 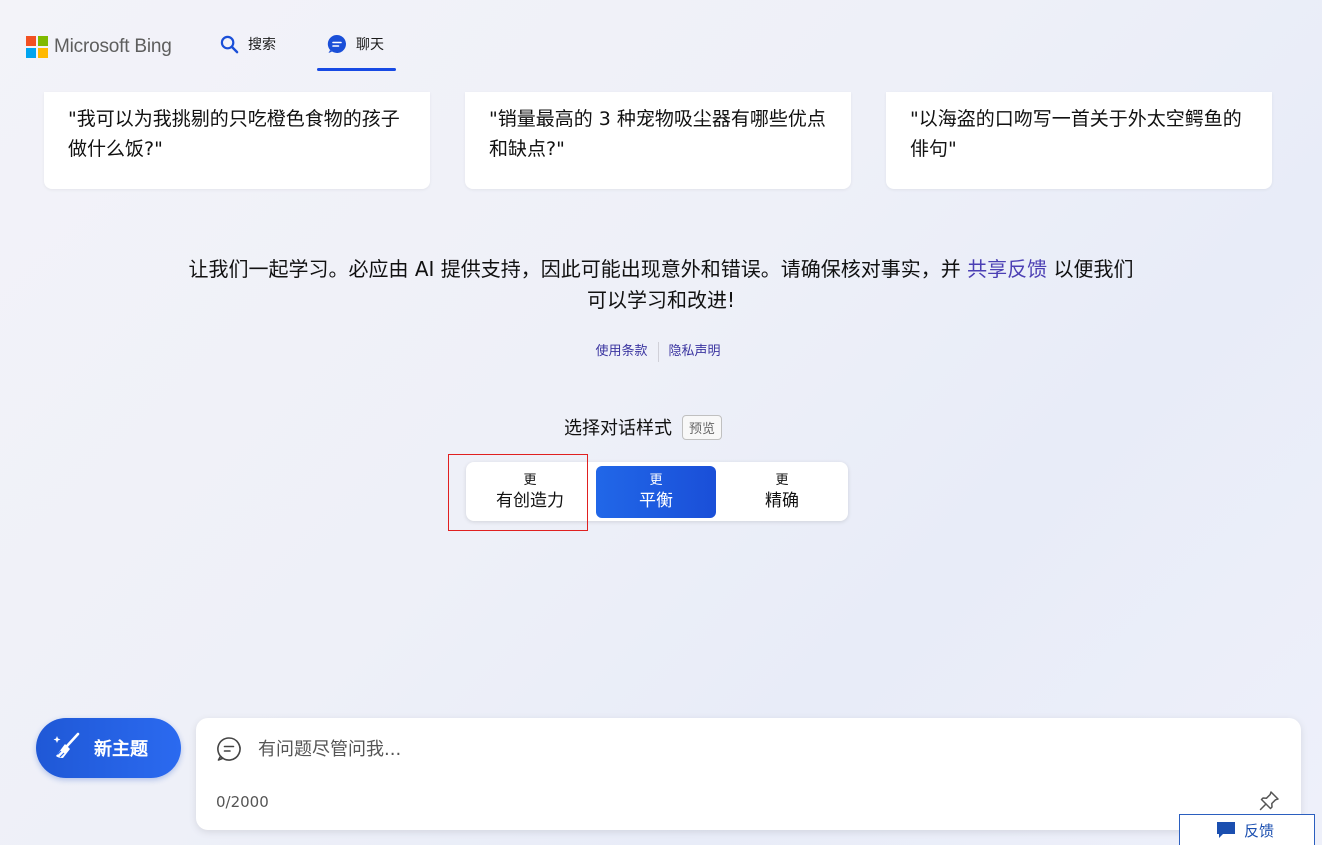 I want to click on tone-label: 平衡, so click(x=656, y=501).